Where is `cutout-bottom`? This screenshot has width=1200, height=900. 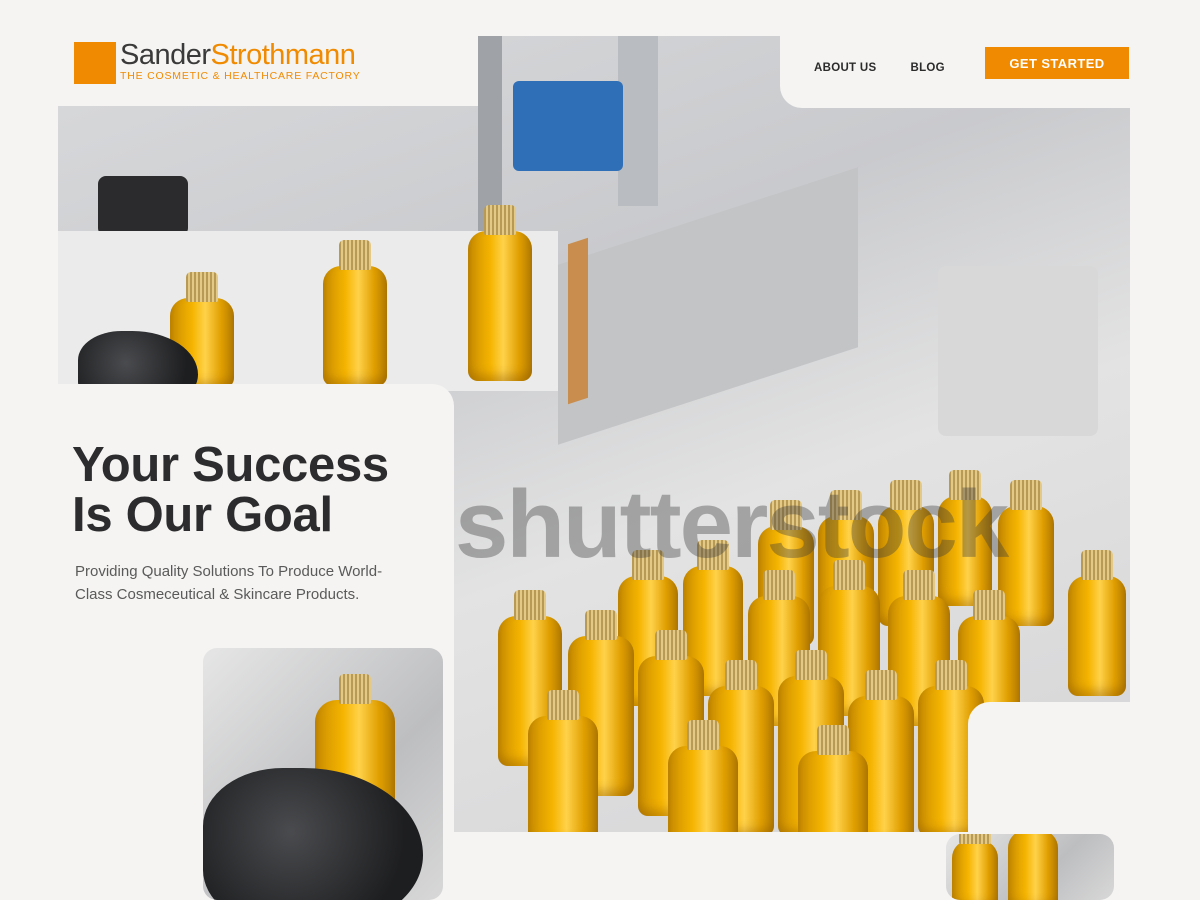
cutout-bottom is located at coordinates (714, 866).